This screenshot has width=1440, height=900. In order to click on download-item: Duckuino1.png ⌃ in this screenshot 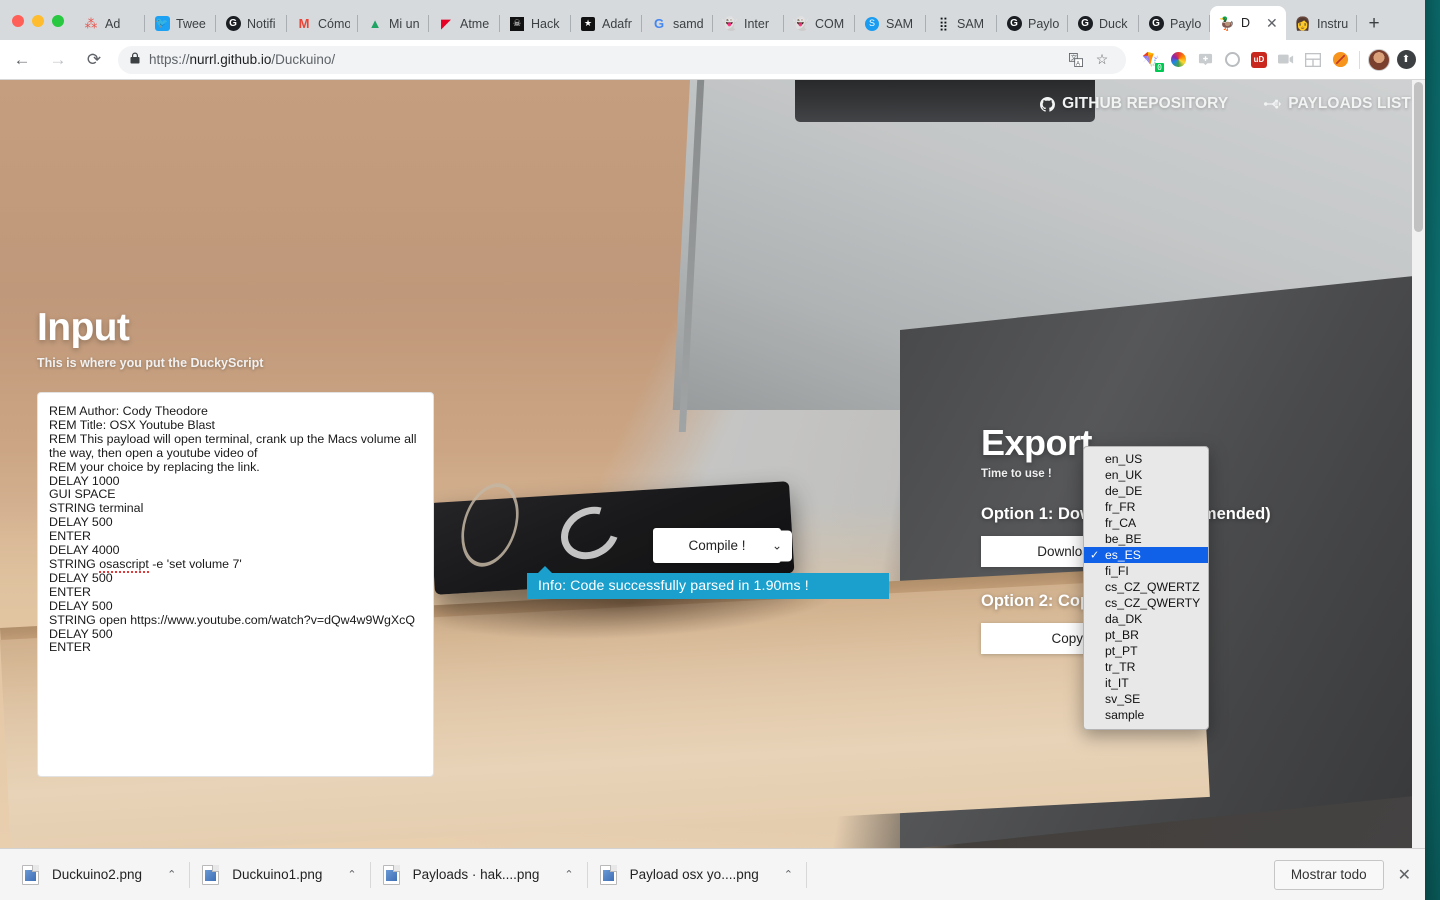, I will do `click(280, 874)`.